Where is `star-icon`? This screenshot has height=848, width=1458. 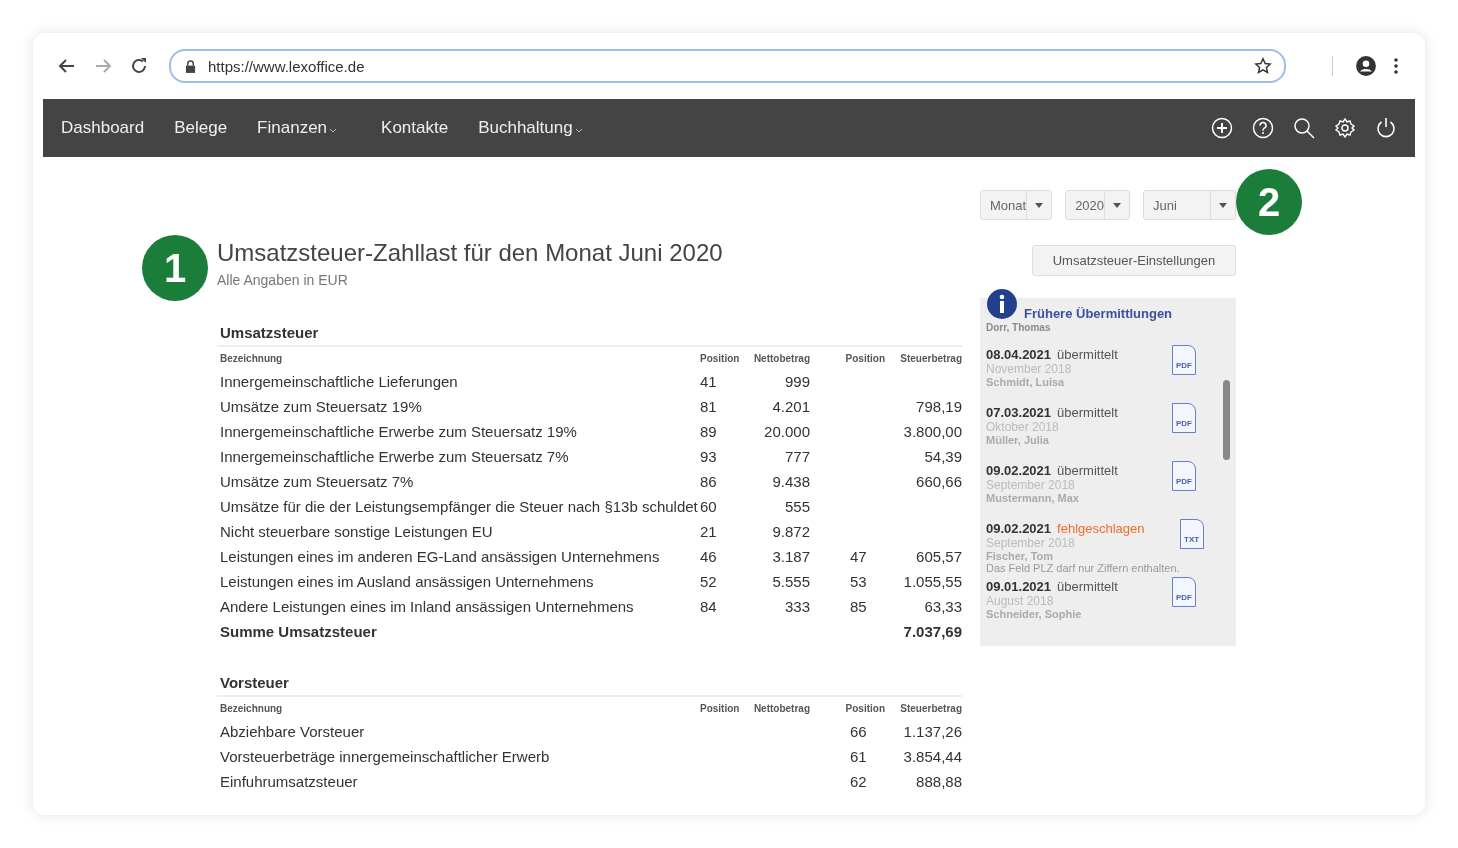
star-icon is located at coordinates (1263, 66).